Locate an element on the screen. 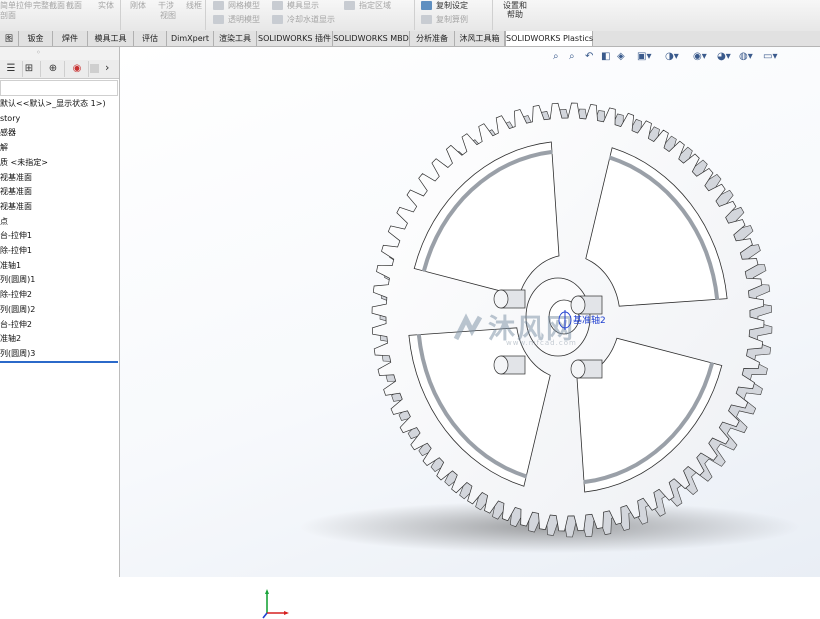 The image size is (820, 619). cooling-channel-icon is located at coordinates (277, 19).